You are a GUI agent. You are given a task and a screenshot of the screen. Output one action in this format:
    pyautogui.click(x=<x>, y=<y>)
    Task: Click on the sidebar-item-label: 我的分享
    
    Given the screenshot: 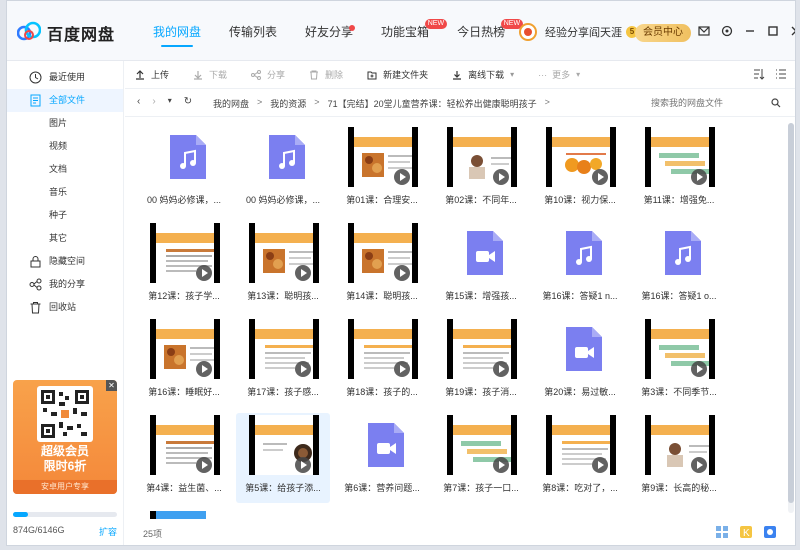 What is the action you would take?
    pyautogui.click(x=67, y=284)
    